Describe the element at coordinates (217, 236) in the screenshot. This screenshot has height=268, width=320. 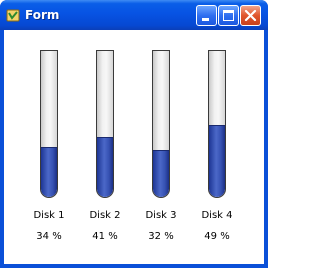
I see `disk-percent: 49 %` at that location.